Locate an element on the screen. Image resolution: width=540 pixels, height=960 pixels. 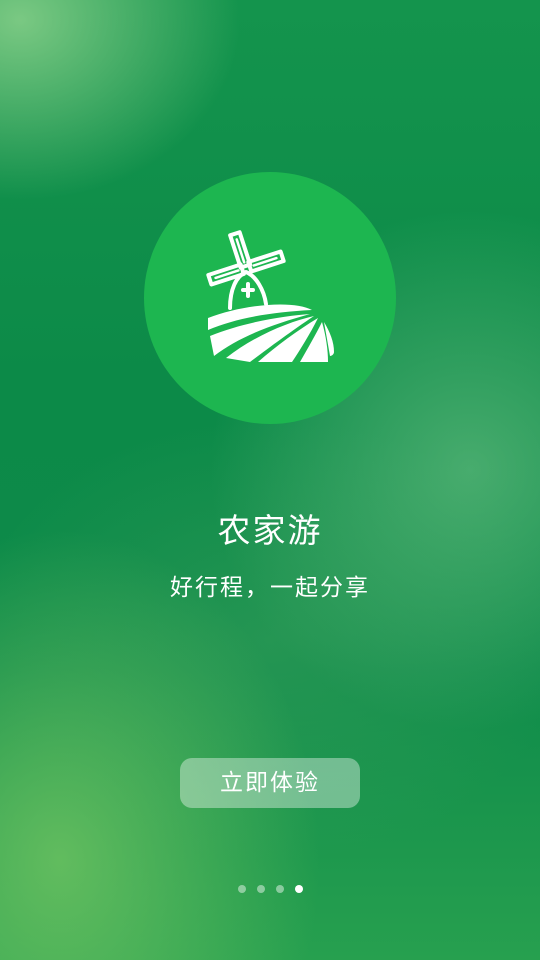
page-indicator is located at coordinates (270, 889).